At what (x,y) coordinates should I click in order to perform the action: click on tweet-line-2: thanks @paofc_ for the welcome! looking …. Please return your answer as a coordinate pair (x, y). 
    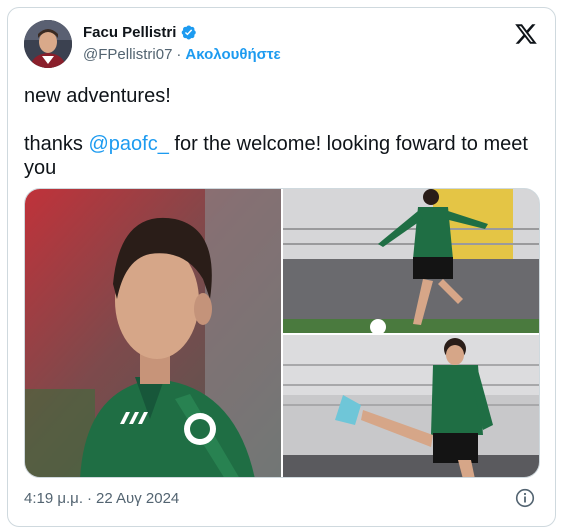
    Looking at the image, I should click on (284, 156).